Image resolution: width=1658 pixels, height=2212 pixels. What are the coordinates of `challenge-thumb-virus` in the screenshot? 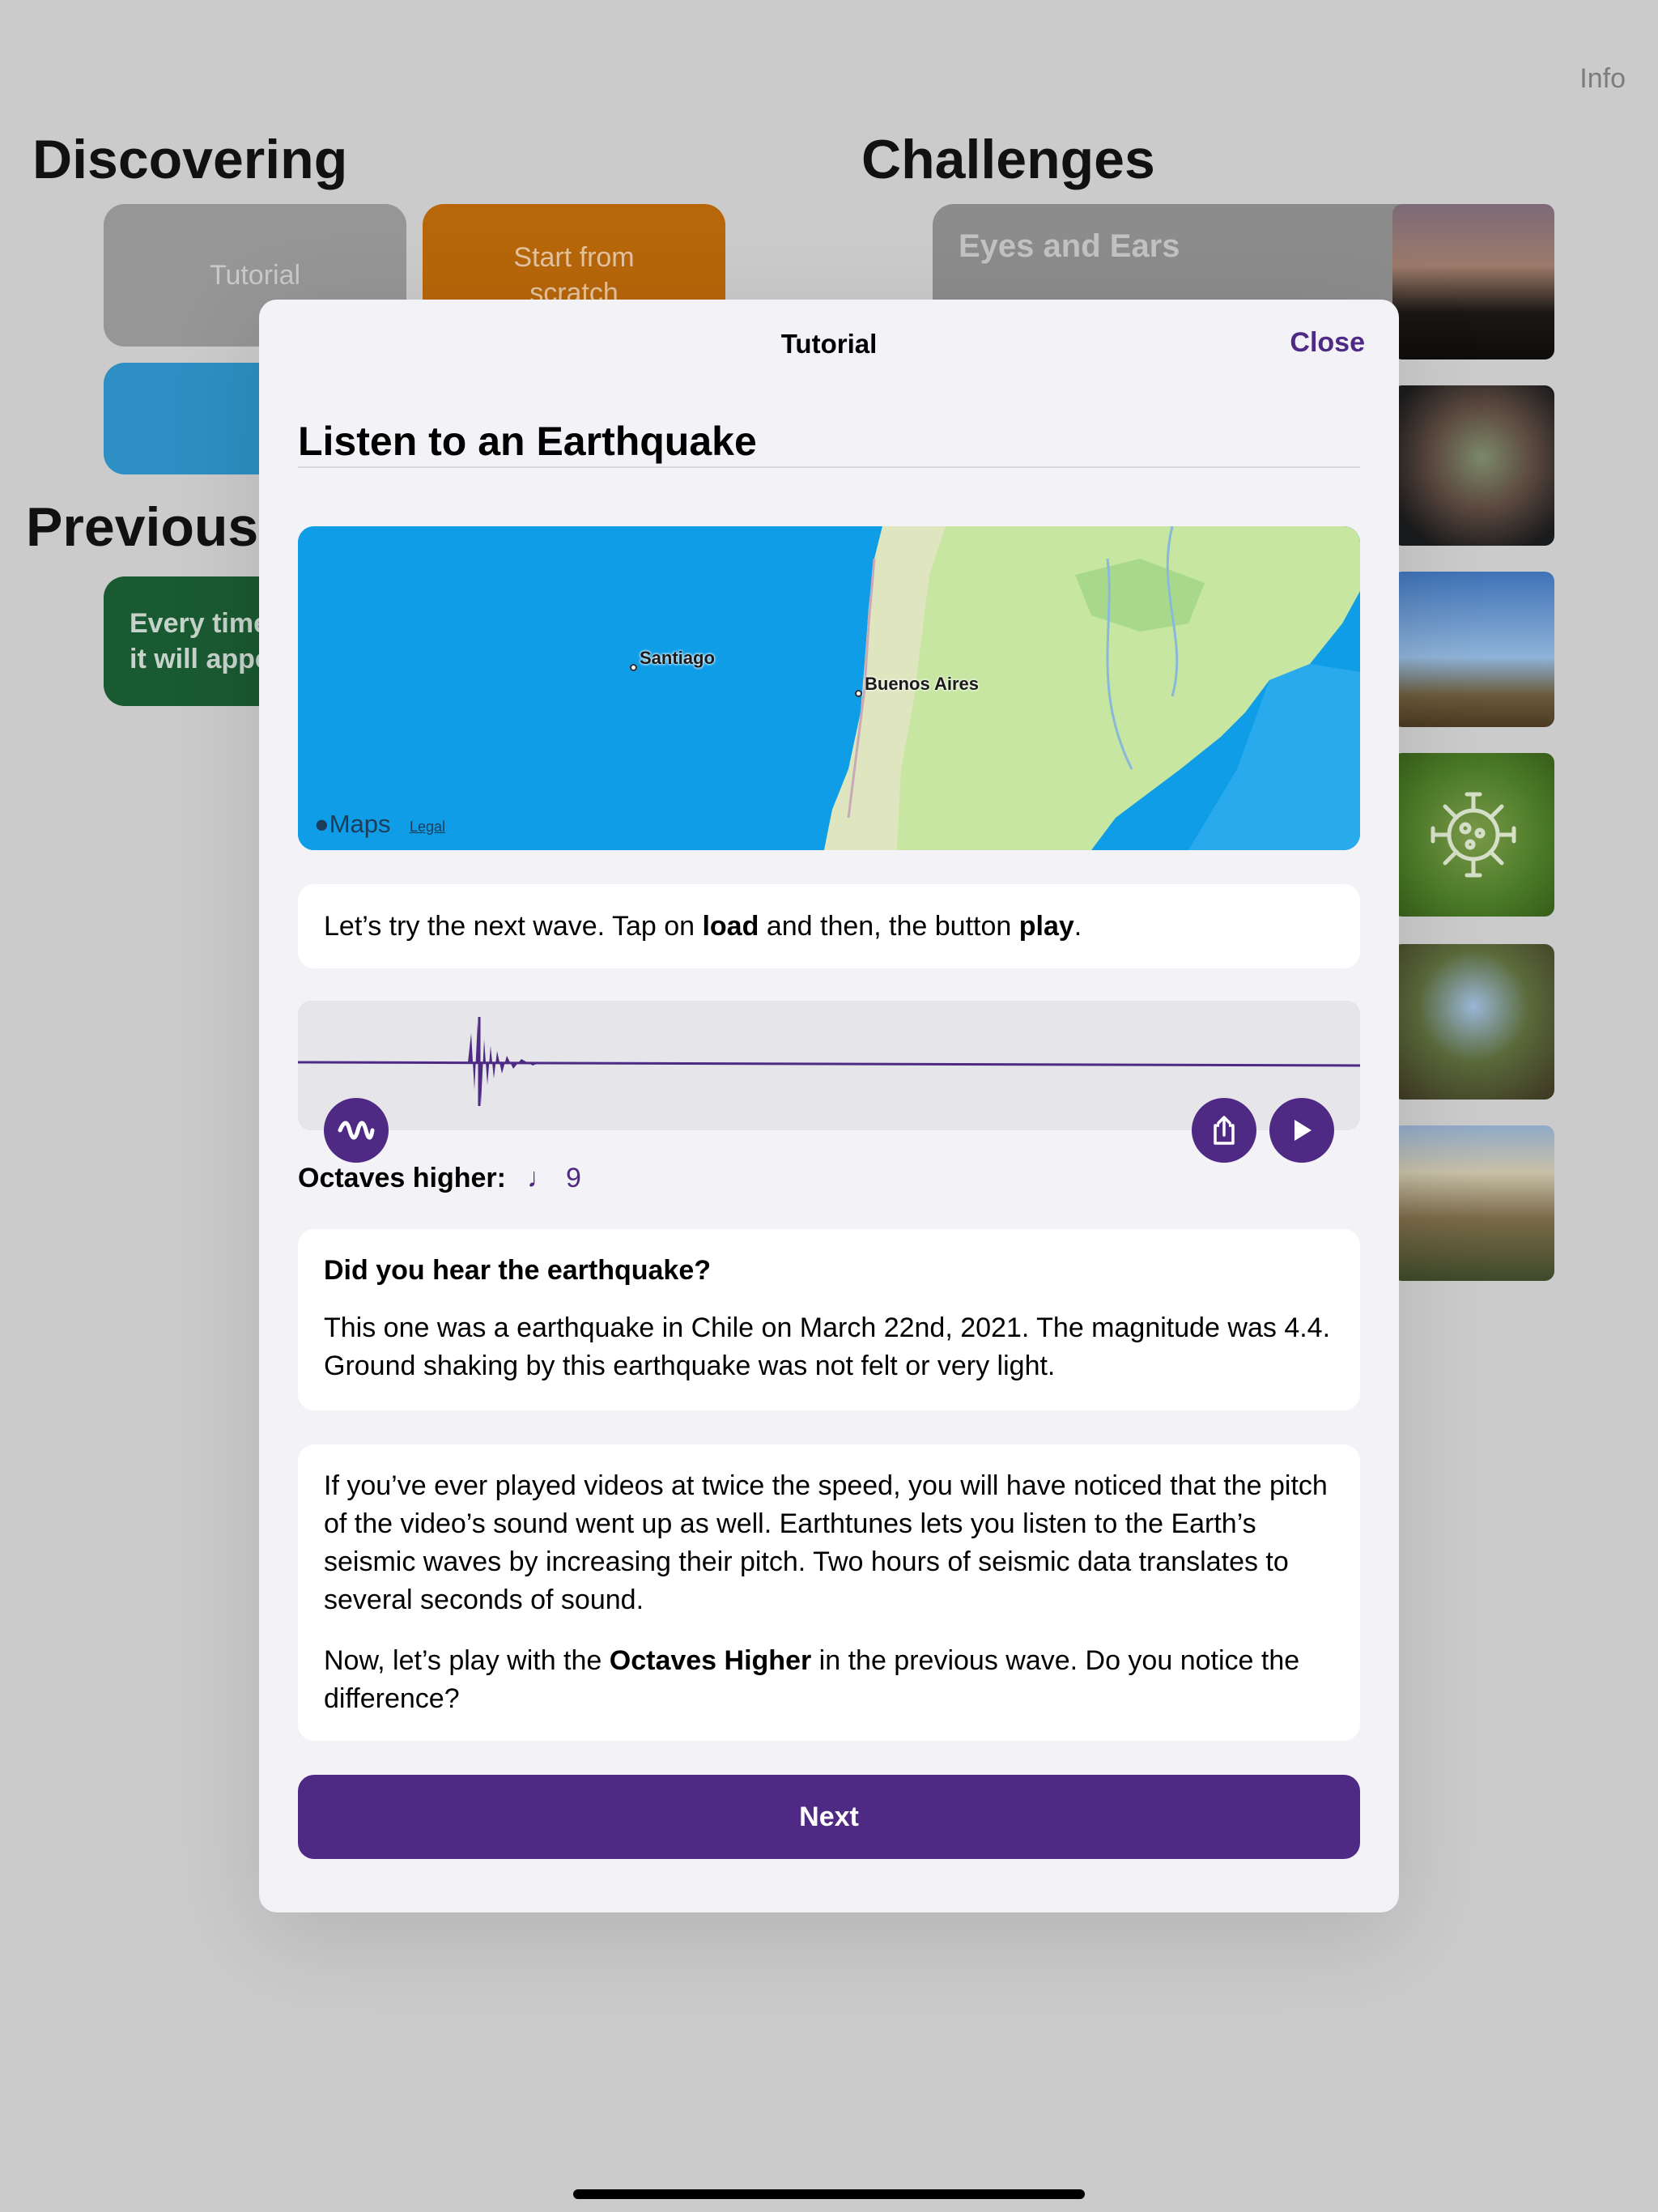 It's located at (1473, 835).